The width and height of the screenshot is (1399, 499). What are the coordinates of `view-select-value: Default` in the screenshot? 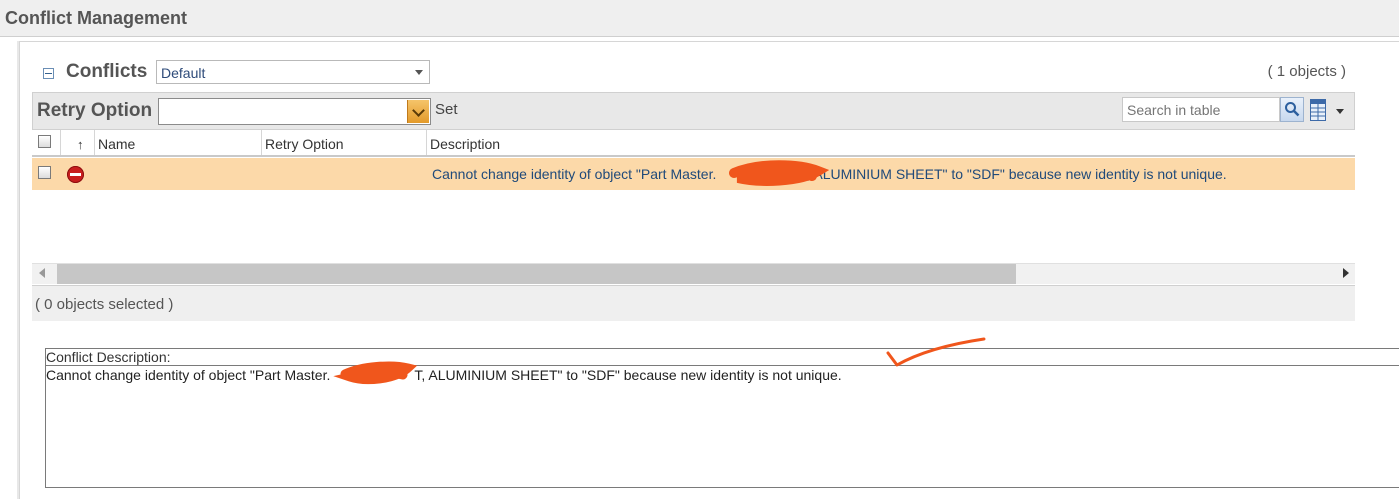 It's located at (183, 73).